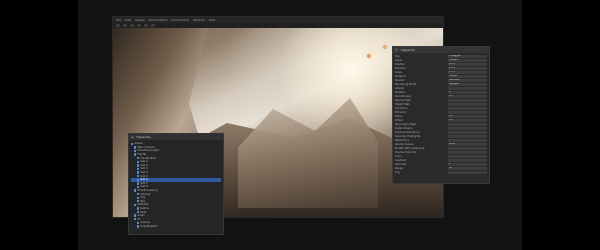  Describe the element at coordinates (401, 112) in the screenshot. I see `row-label: Emission` at that location.